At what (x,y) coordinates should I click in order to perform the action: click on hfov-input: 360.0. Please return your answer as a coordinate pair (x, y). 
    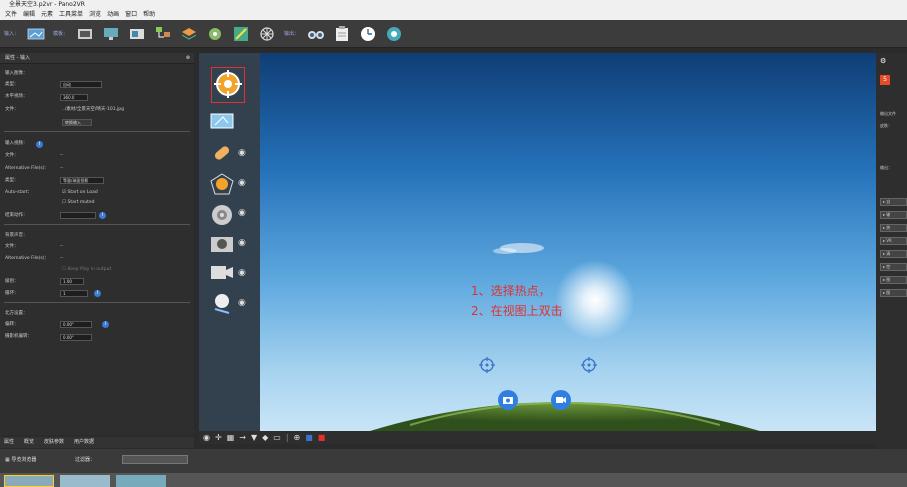
    Looking at the image, I should click on (74, 97).